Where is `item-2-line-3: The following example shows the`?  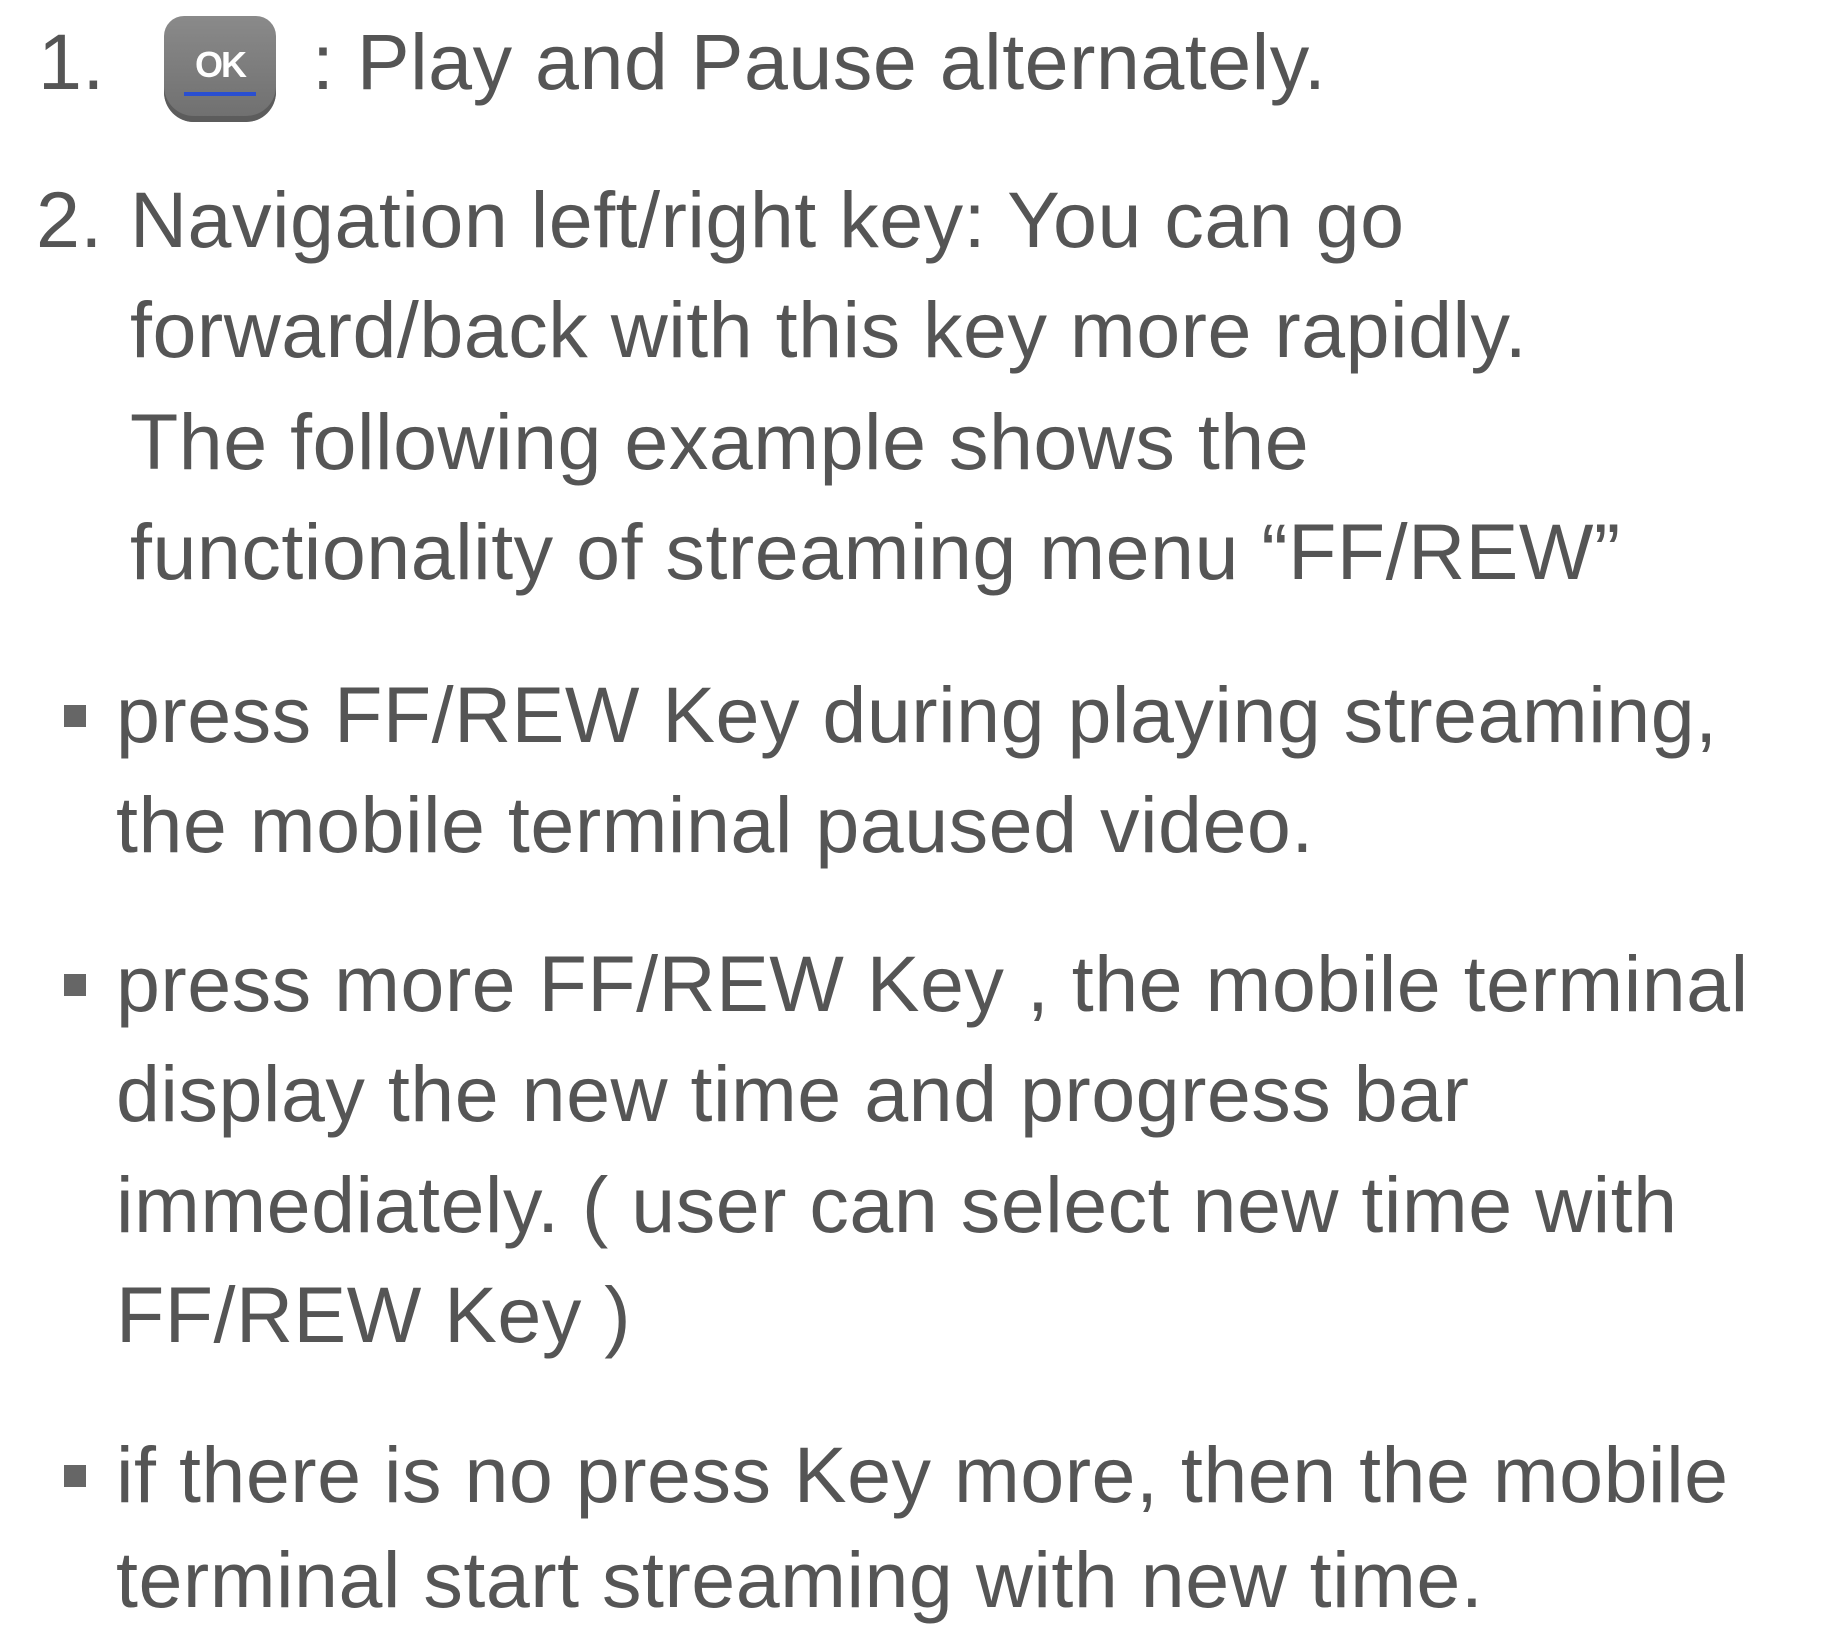 item-2-line-3: The following example shows the is located at coordinates (720, 441).